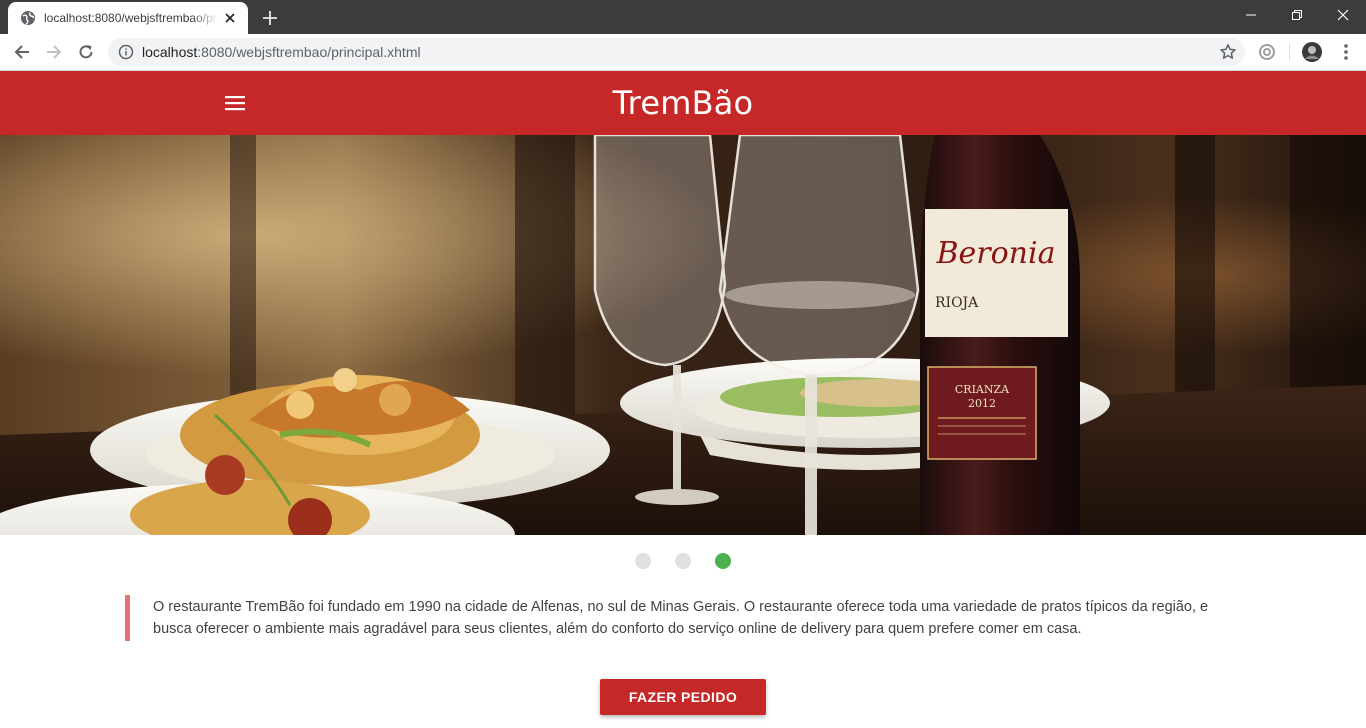 Image resolution: width=1366 pixels, height=728 pixels. I want to click on menu-button, so click(235, 103).